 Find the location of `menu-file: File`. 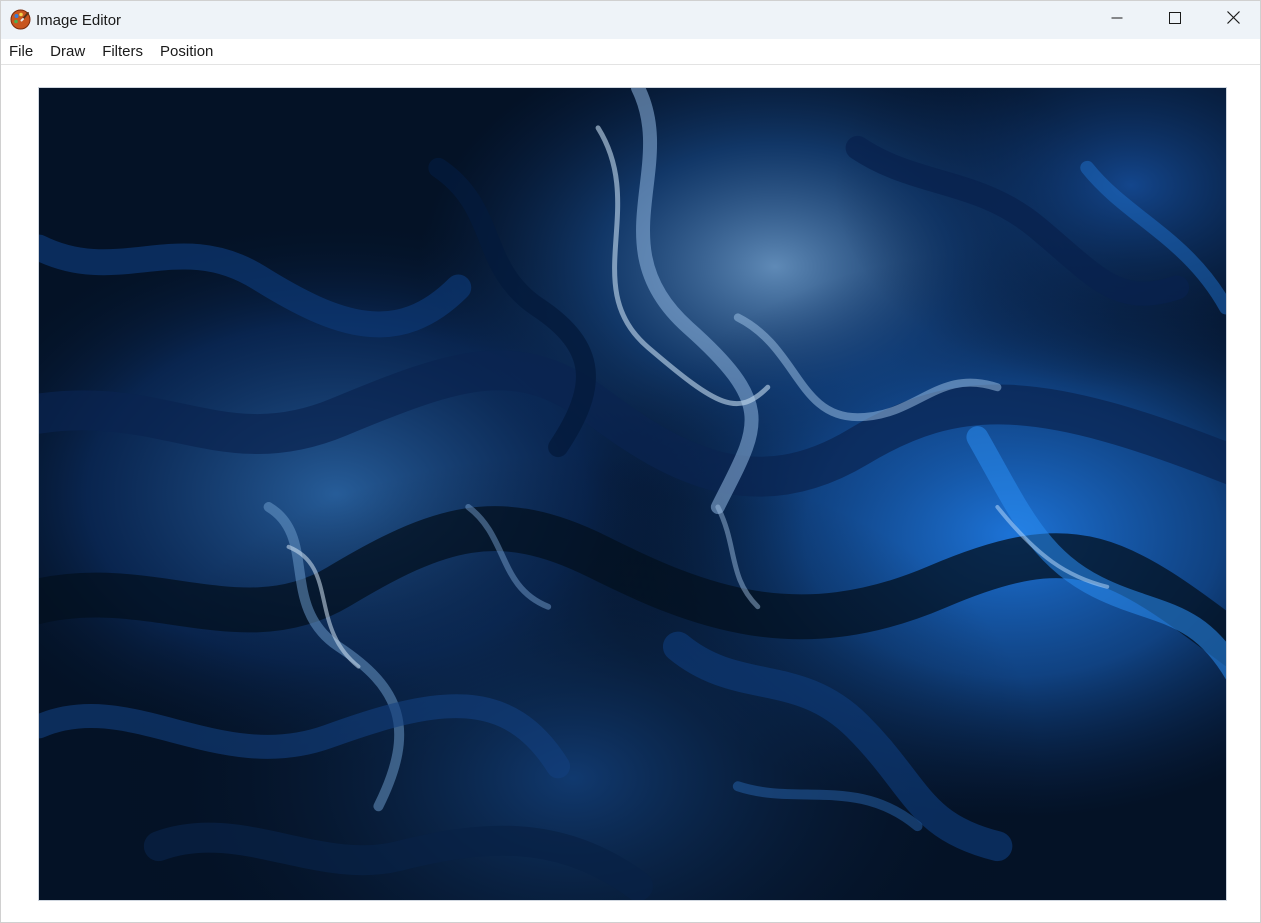

menu-file: File is located at coordinates (21, 51).